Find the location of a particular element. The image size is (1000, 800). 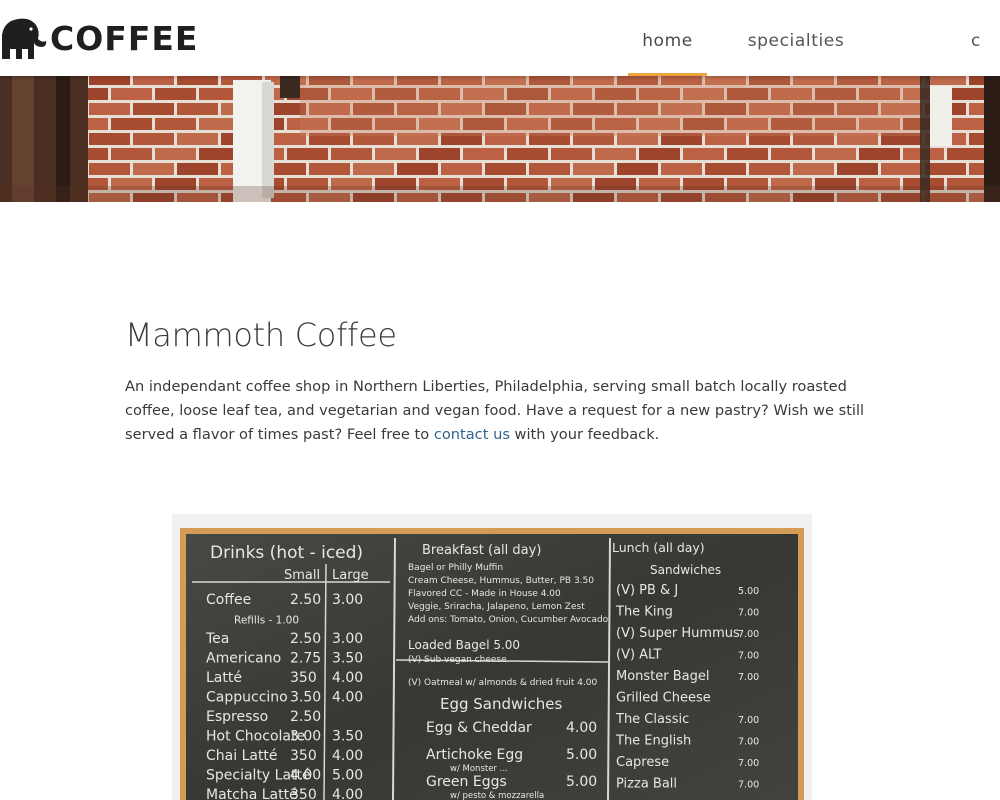

breakfast-line: Loaded Bagel 5.00 is located at coordinates (464, 645).